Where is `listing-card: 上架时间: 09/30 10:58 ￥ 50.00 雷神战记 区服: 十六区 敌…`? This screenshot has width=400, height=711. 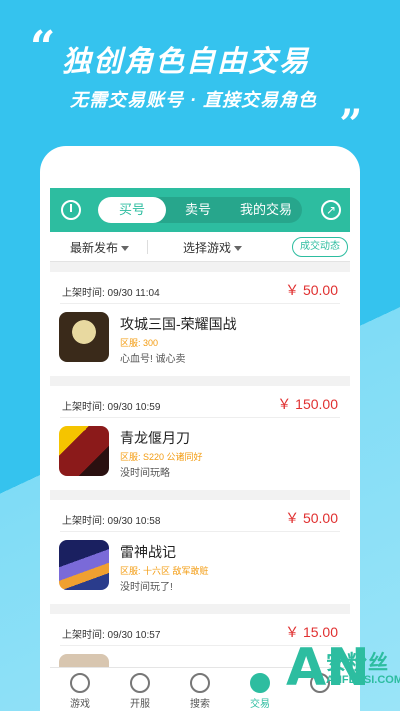 listing-card: 上架时间: 09/30 10:58 ￥ 50.00 雷神战记 区服: 十六区 敌… is located at coordinates (200, 552).